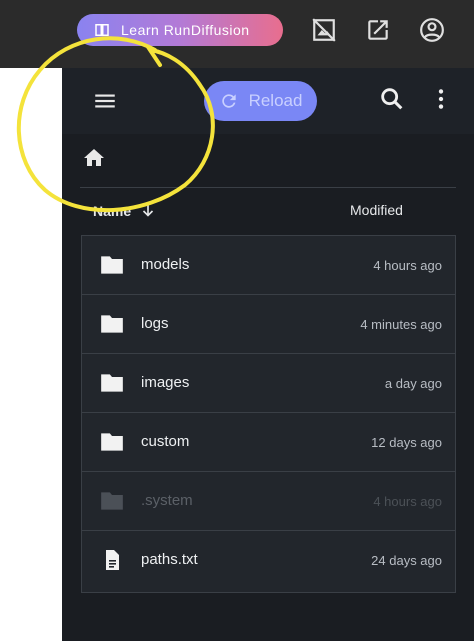 This screenshot has width=474, height=641. What do you see at coordinates (268, 265) in the screenshot?
I see `list-item: models 4 hours ago` at bounding box center [268, 265].